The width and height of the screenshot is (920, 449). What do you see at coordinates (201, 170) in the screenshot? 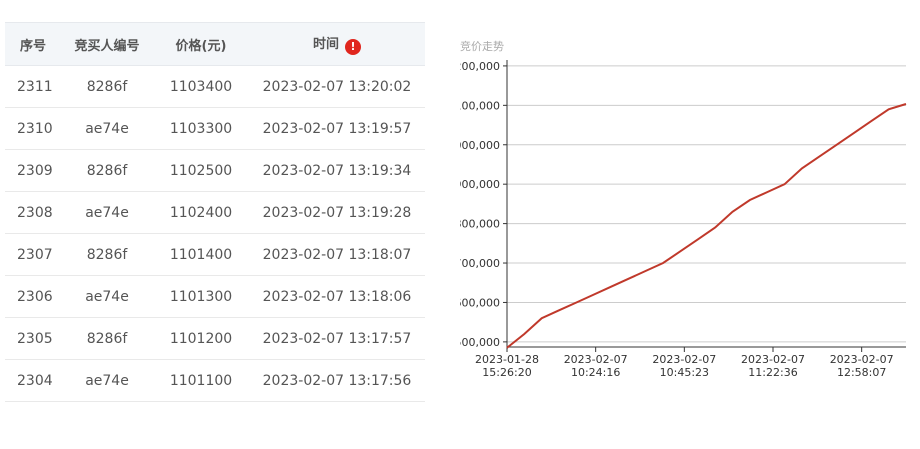
I see `cell-price: 1102500` at bounding box center [201, 170].